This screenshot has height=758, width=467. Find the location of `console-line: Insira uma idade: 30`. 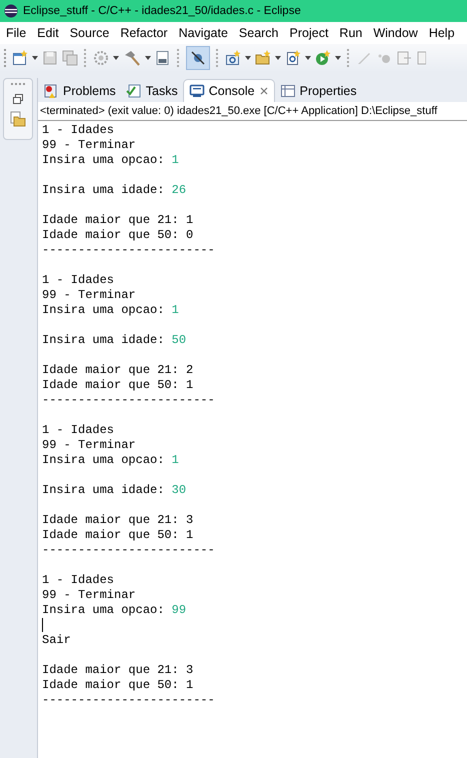

console-line: Insira uma idade: 30 is located at coordinates (114, 490).